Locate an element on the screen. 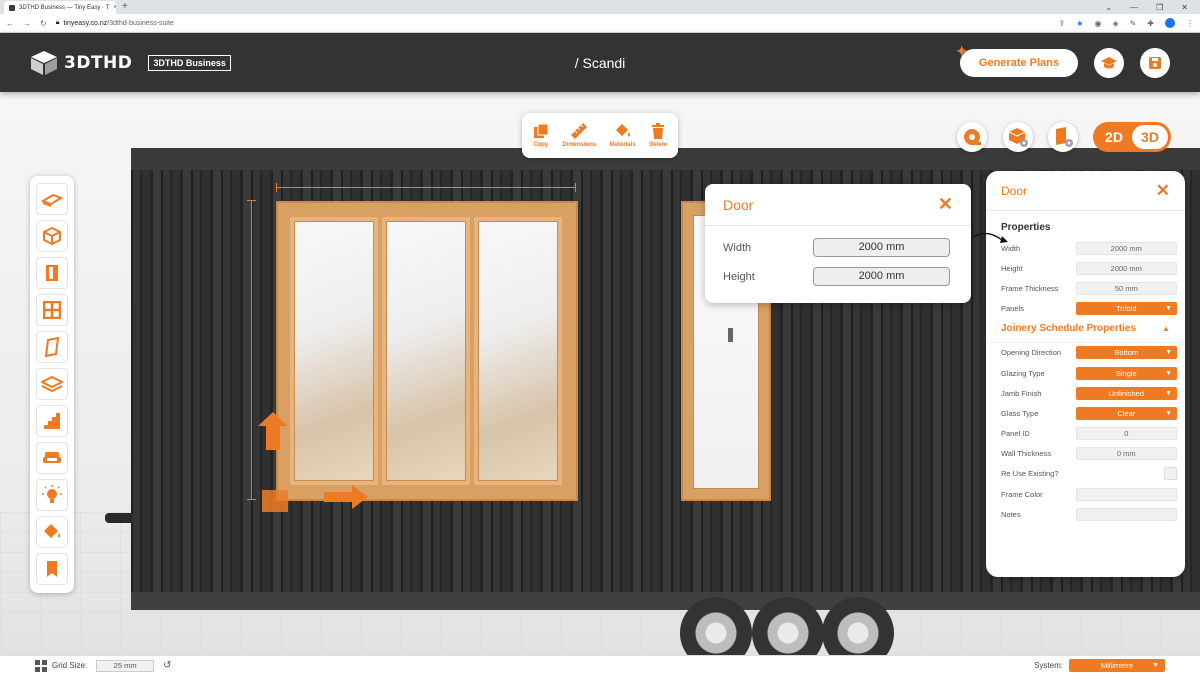 This screenshot has width=1200, height=675. url-path: /3dthd-business-suite is located at coordinates (140, 23).